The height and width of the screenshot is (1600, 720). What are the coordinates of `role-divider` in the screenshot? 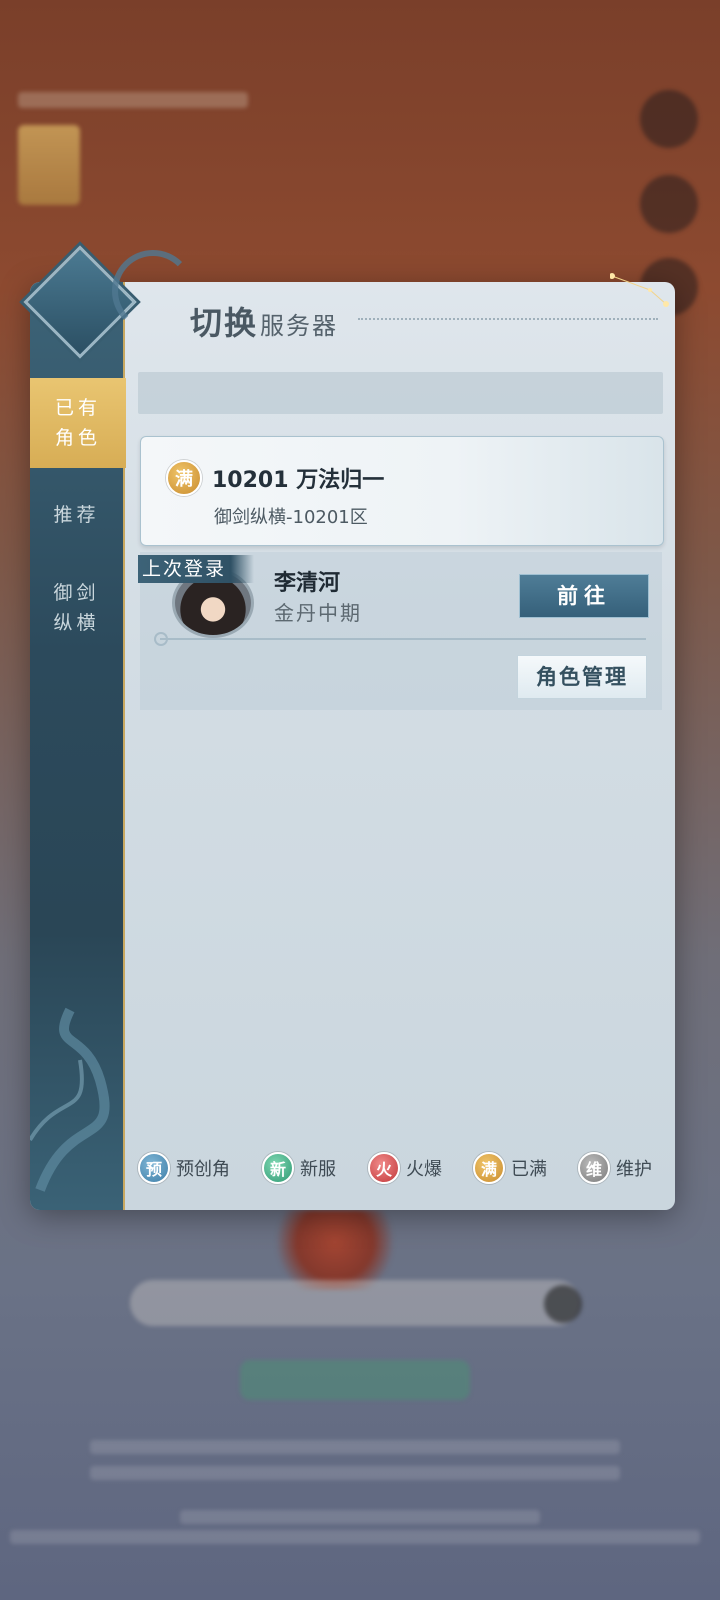 It's located at (403, 639).